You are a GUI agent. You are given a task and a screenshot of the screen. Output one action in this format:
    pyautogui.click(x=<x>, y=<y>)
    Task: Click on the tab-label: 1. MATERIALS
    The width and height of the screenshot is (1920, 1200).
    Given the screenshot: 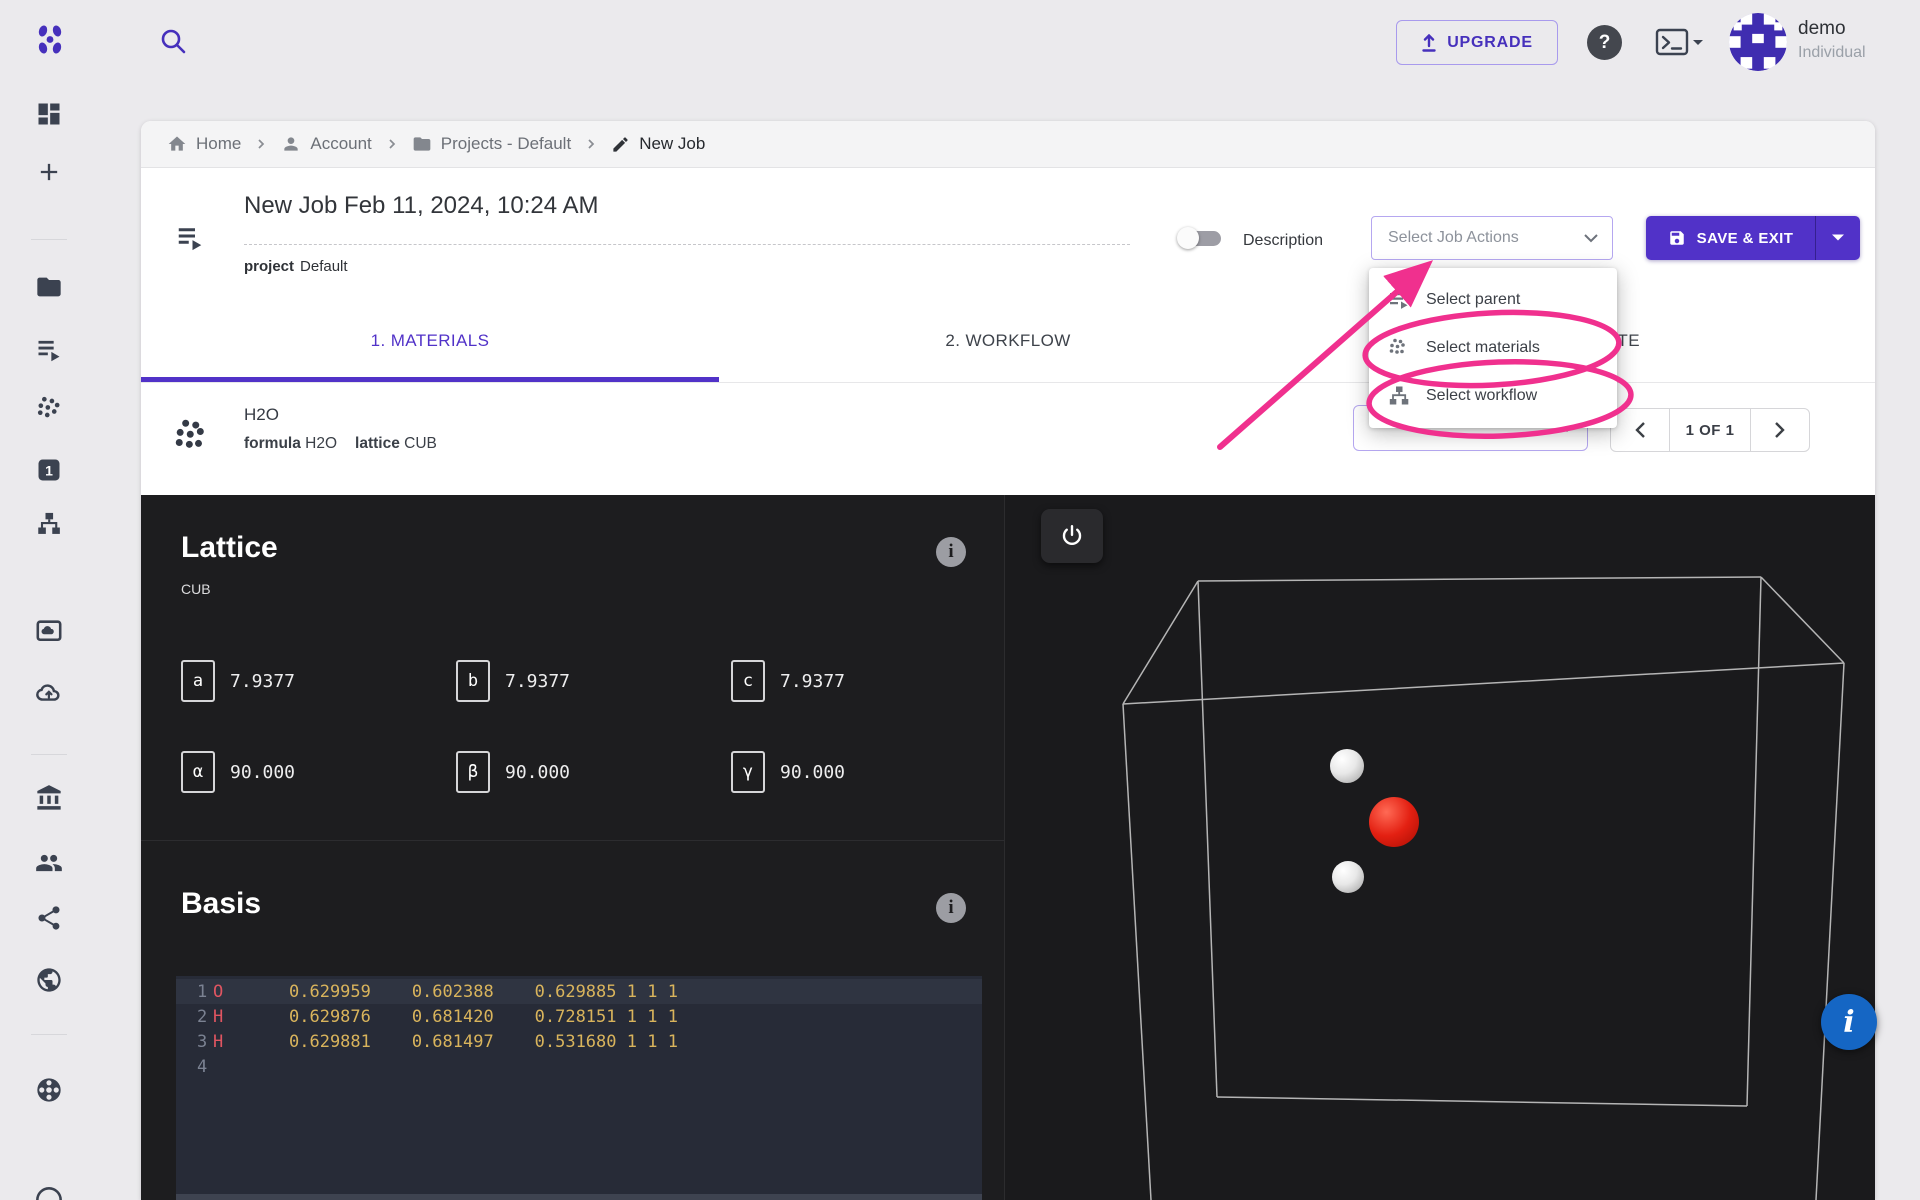 What is the action you would take?
    pyautogui.click(x=430, y=340)
    